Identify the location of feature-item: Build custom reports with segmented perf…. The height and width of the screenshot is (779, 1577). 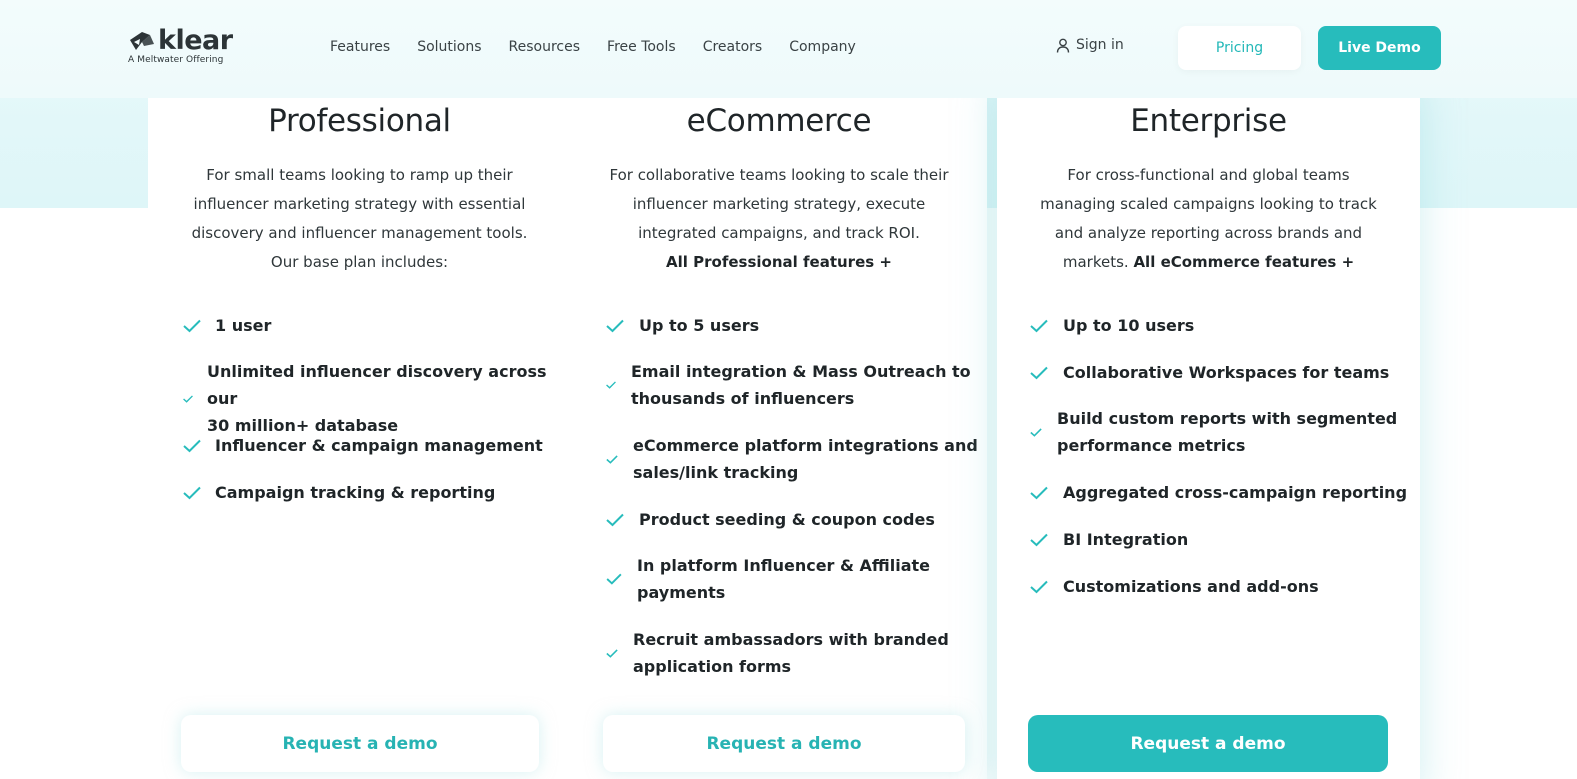
(1213, 432).